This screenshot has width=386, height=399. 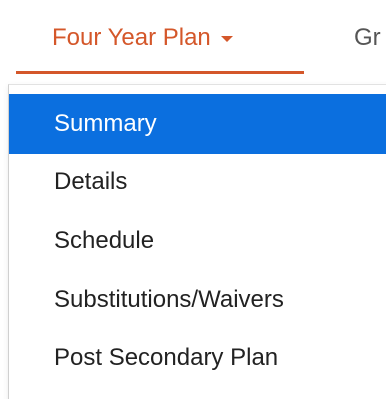 I want to click on caret-down-icon, so click(x=226, y=39).